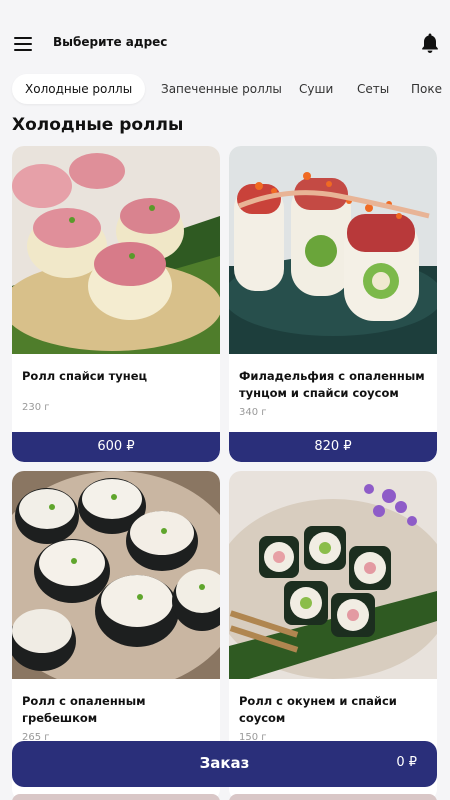 The width and height of the screenshot is (450, 800). Describe the element at coordinates (426, 89) in the screenshot. I see `tab-poke: Поке` at that location.